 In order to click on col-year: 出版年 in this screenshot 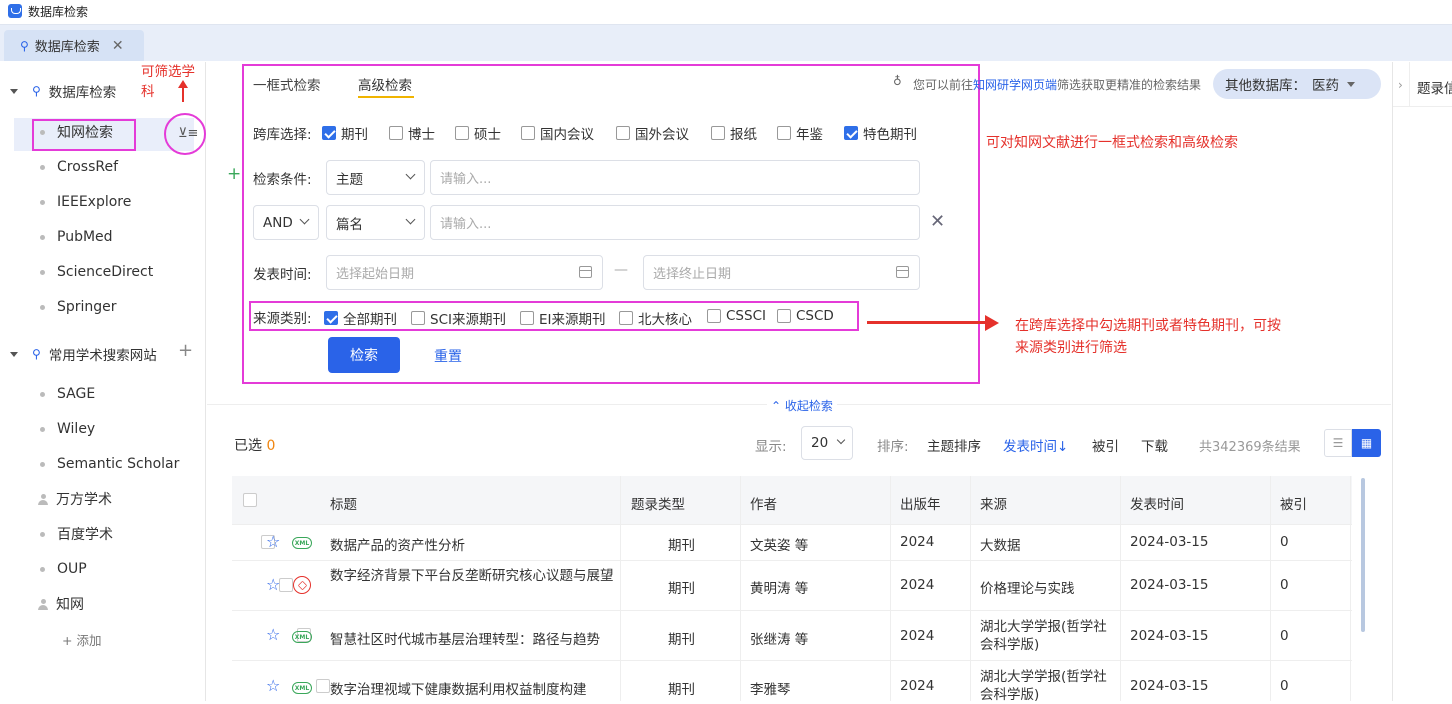, I will do `click(920, 503)`.